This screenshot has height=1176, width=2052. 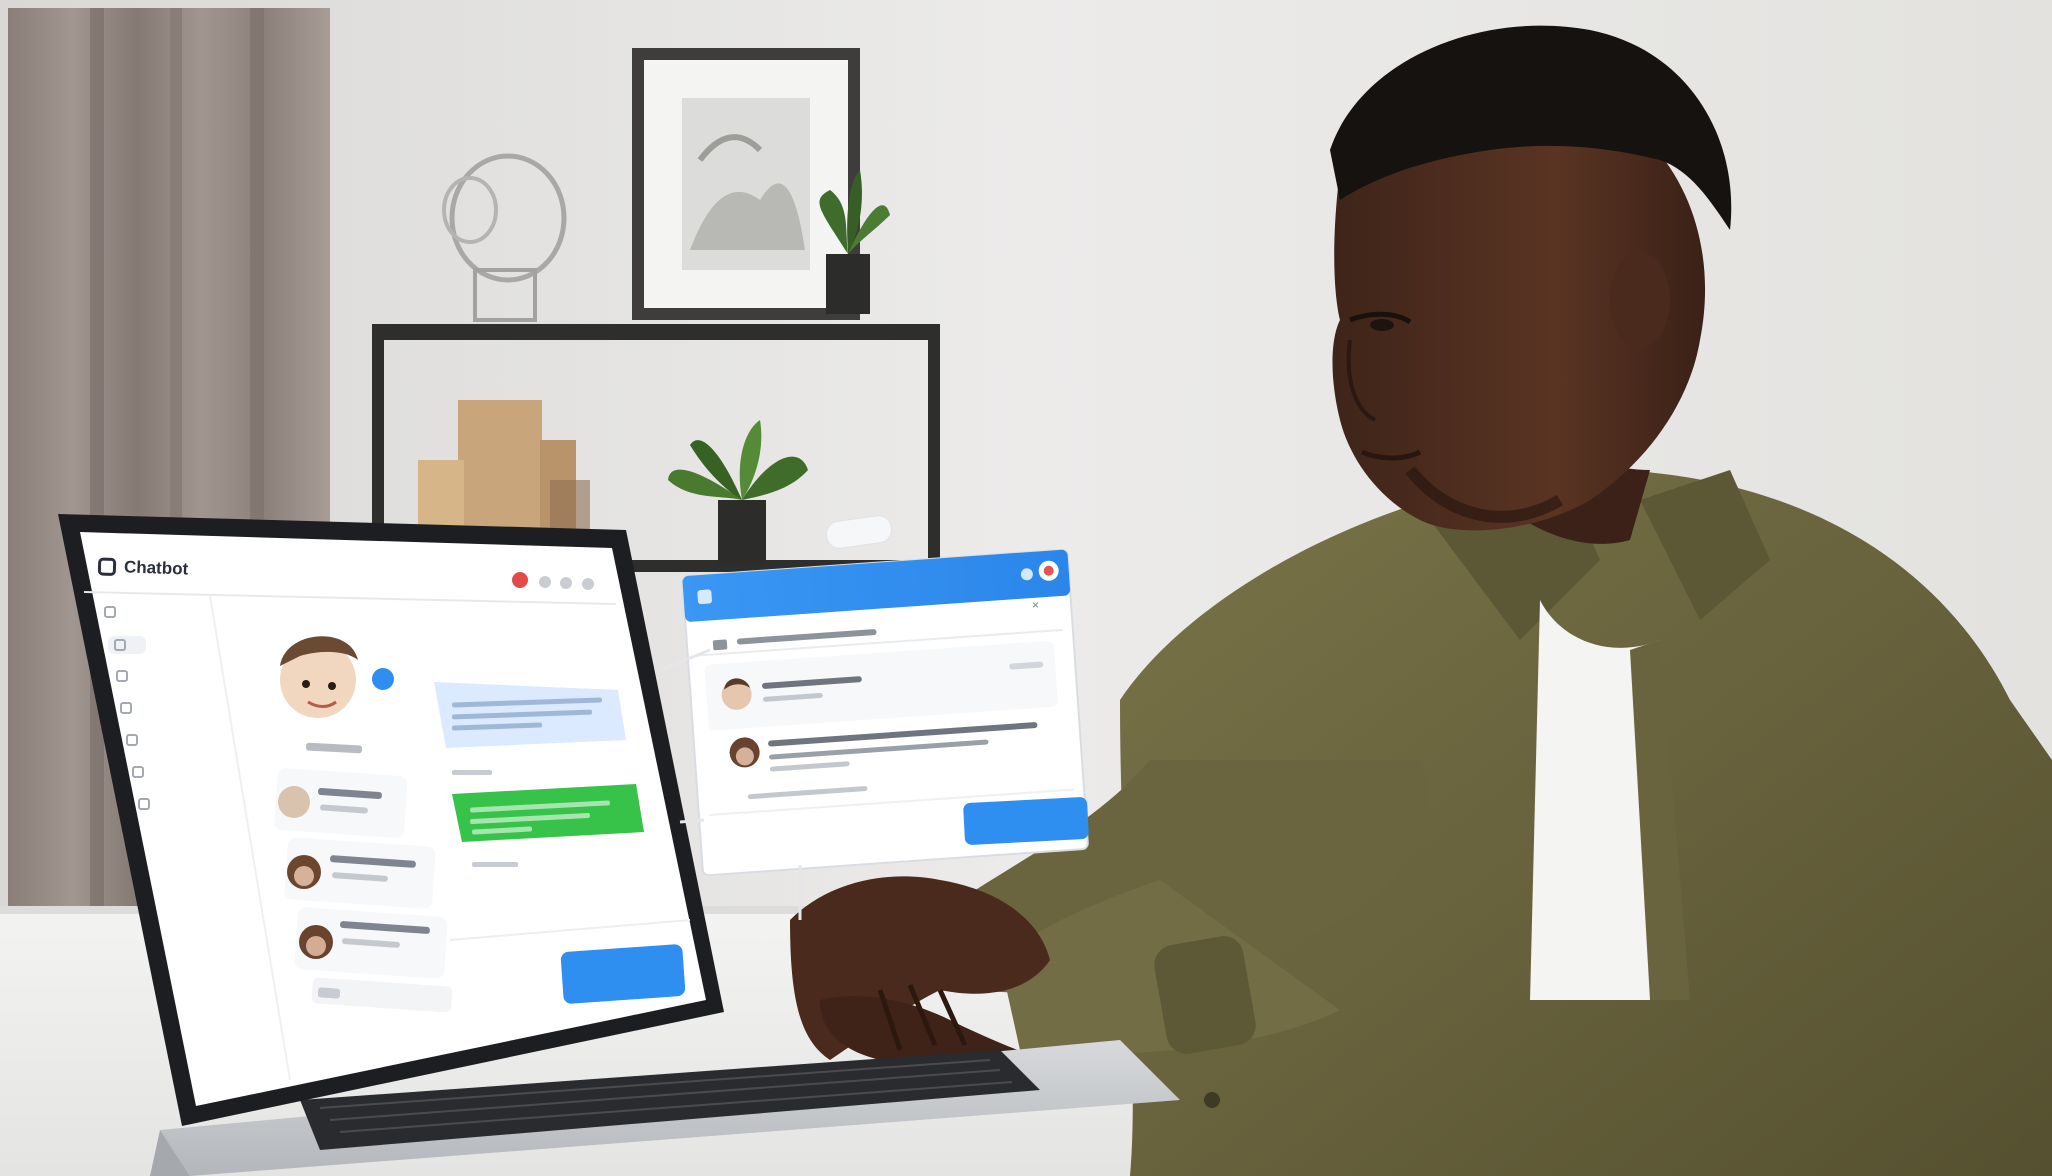 I want to click on sidebar-item-chat, so click(x=127, y=645).